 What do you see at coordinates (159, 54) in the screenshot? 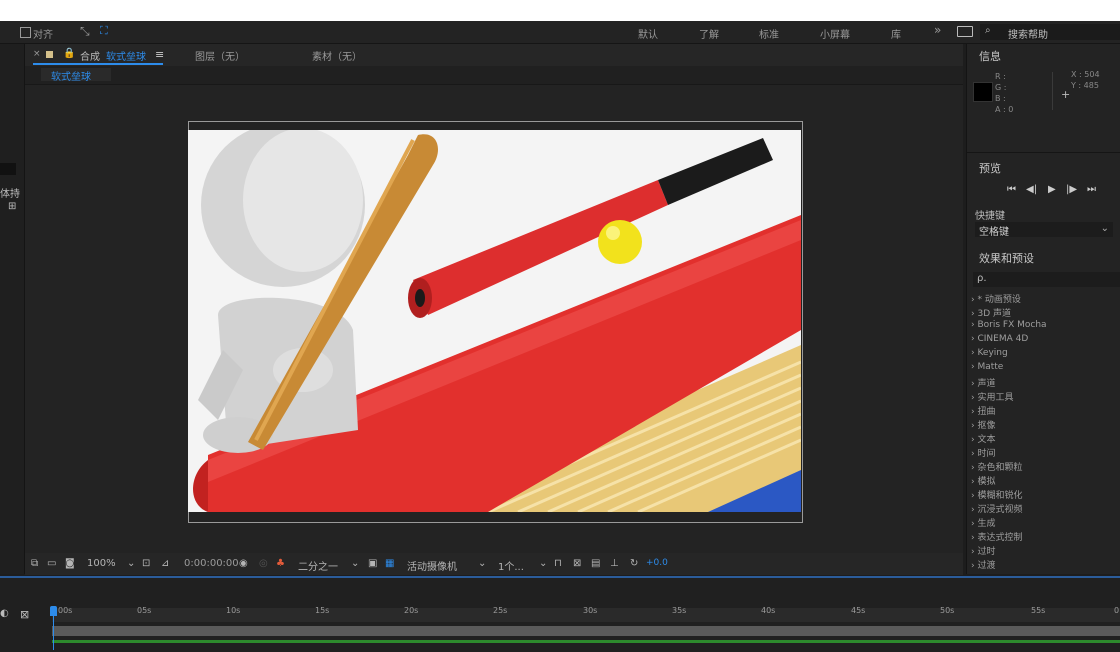
I see `tab-menu-icon: ≡` at bounding box center [159, 54].